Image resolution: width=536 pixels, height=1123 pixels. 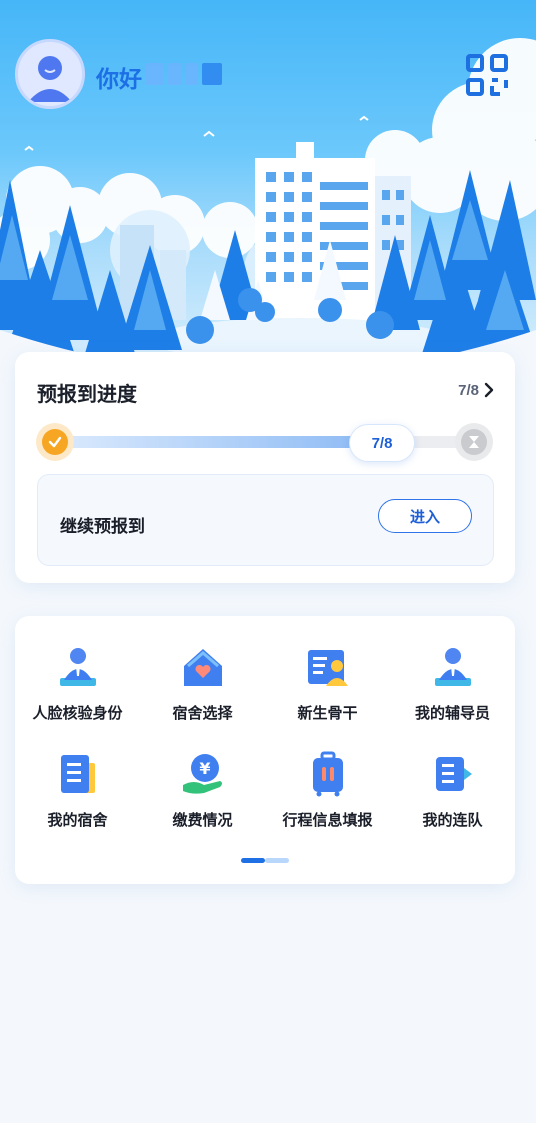 I want to click on user-avatar-icon, so click(x=50, y=74).